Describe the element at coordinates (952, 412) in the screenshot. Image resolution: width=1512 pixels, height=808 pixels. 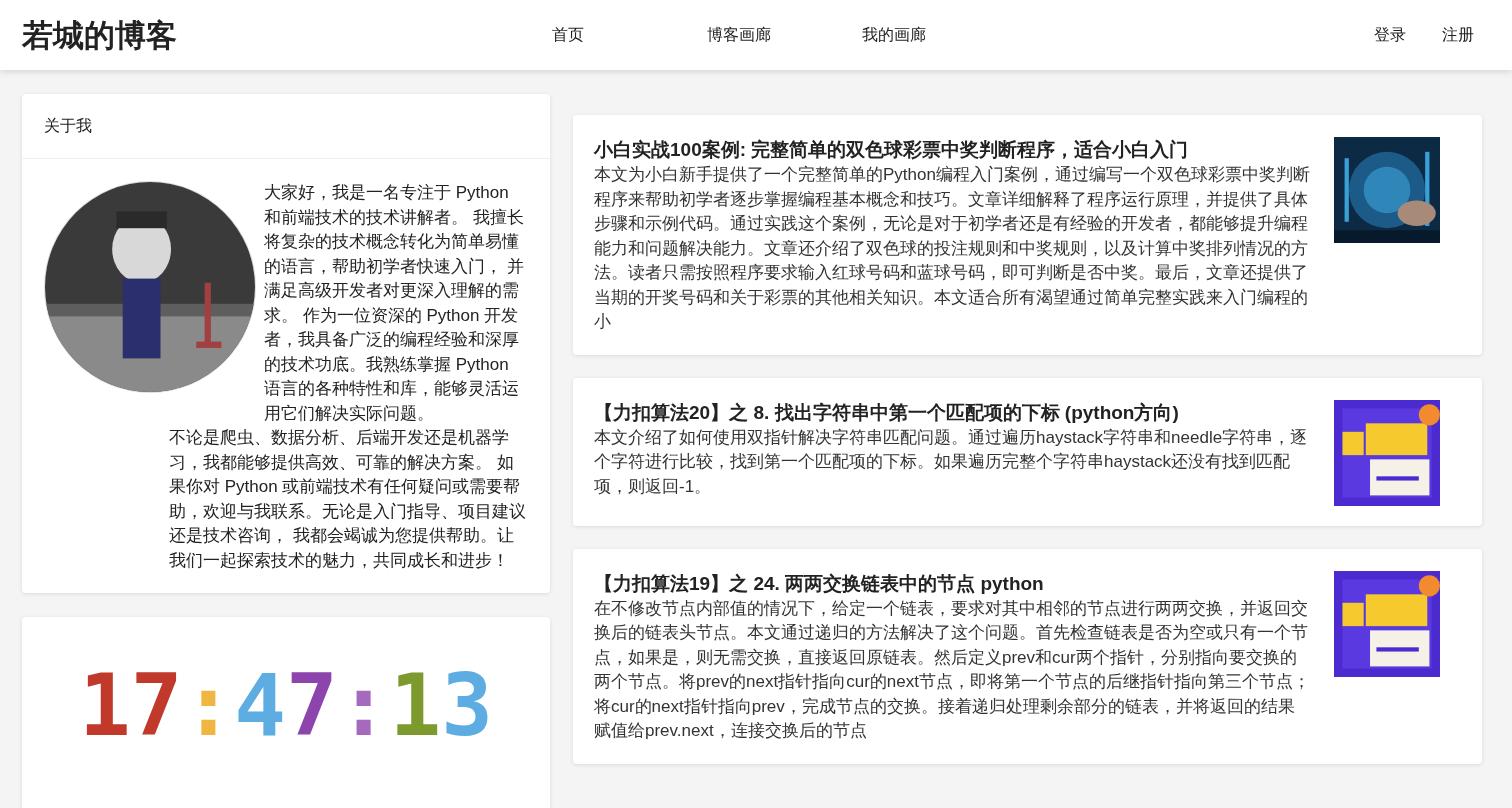
I see `article-title: 【力扣算法20】之 8. 找出字符串中第一个匹配项的下标 (python方向)` at that location.